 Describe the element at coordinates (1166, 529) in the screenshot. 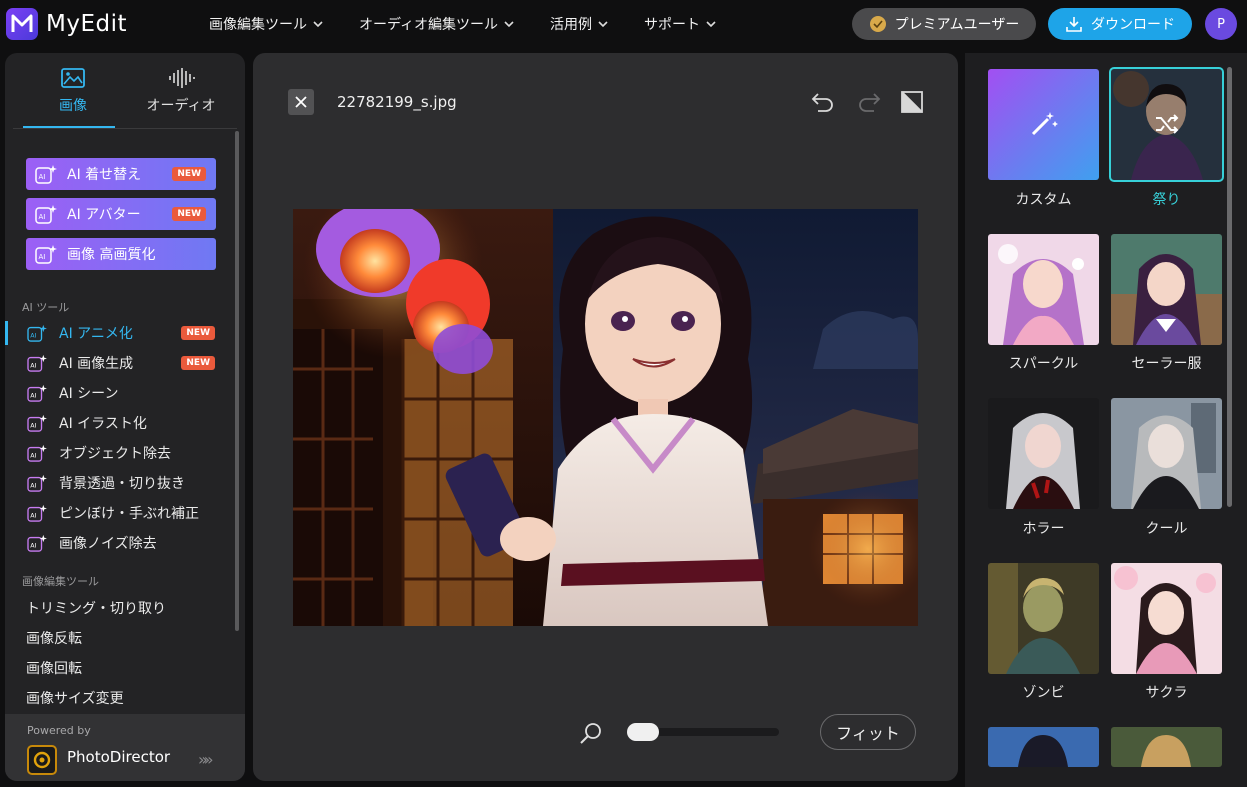

I see `style-label-cool: クール` at that location.